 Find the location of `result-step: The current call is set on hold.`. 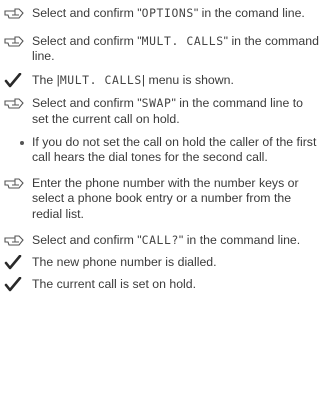

result-step: The current call is set on hold. is located at coordinates (162, 284).